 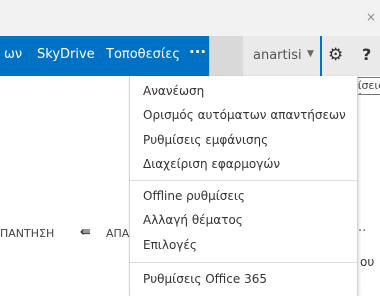 I want to click on menu-item-manage-apps: Διαχείριση εφαρμογών, so click(x=211, y=164).